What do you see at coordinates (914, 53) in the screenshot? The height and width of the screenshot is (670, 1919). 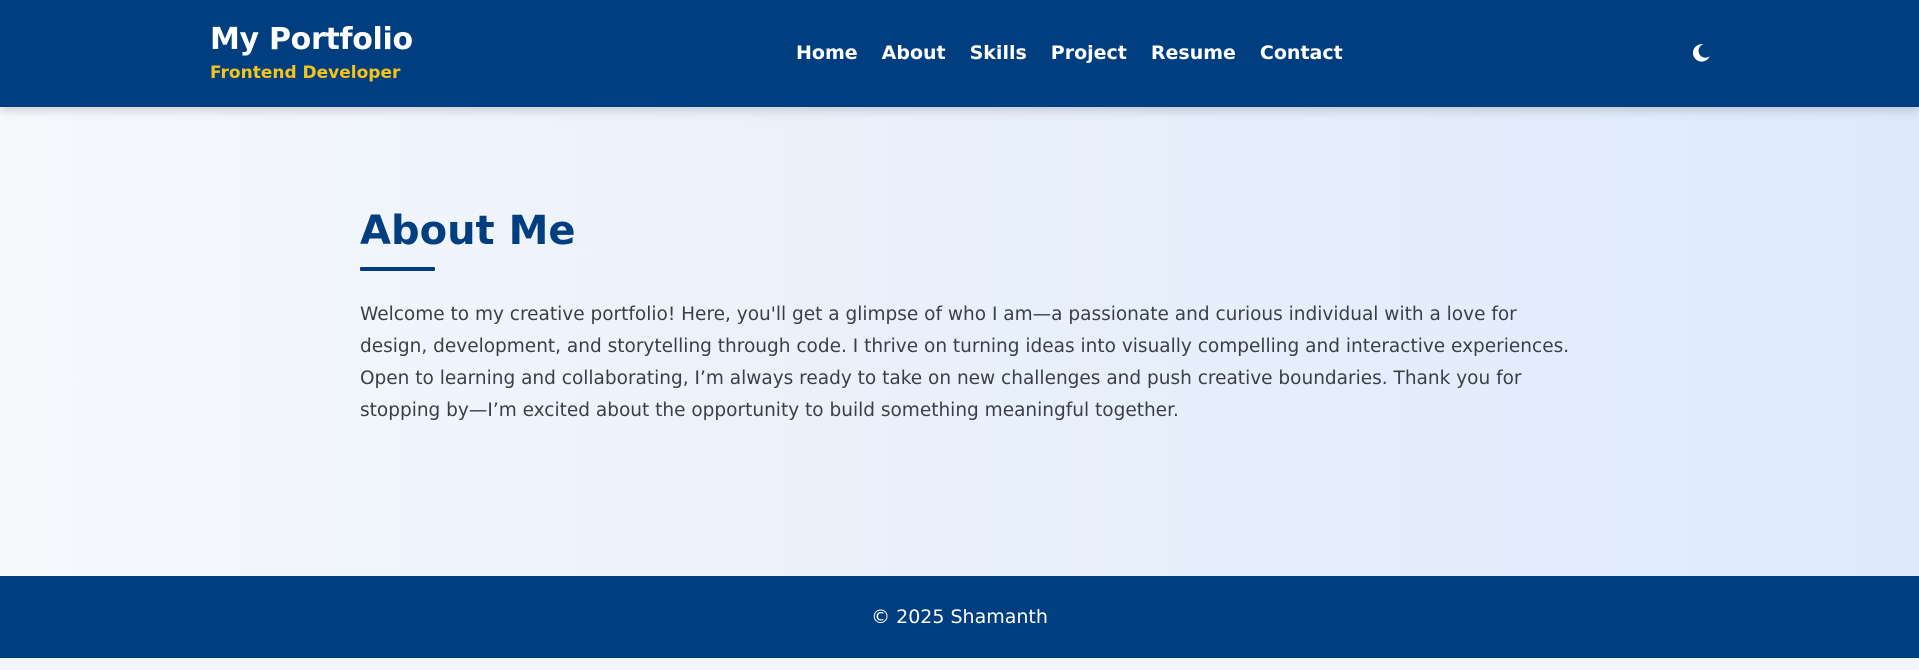 I see `nav-link-about: About` at bounding box center [914, 53].